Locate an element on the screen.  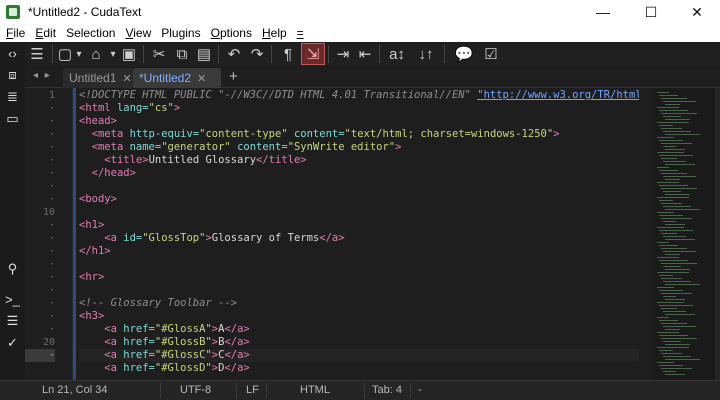
menu-extra: = is located at coordinates (300, 33).